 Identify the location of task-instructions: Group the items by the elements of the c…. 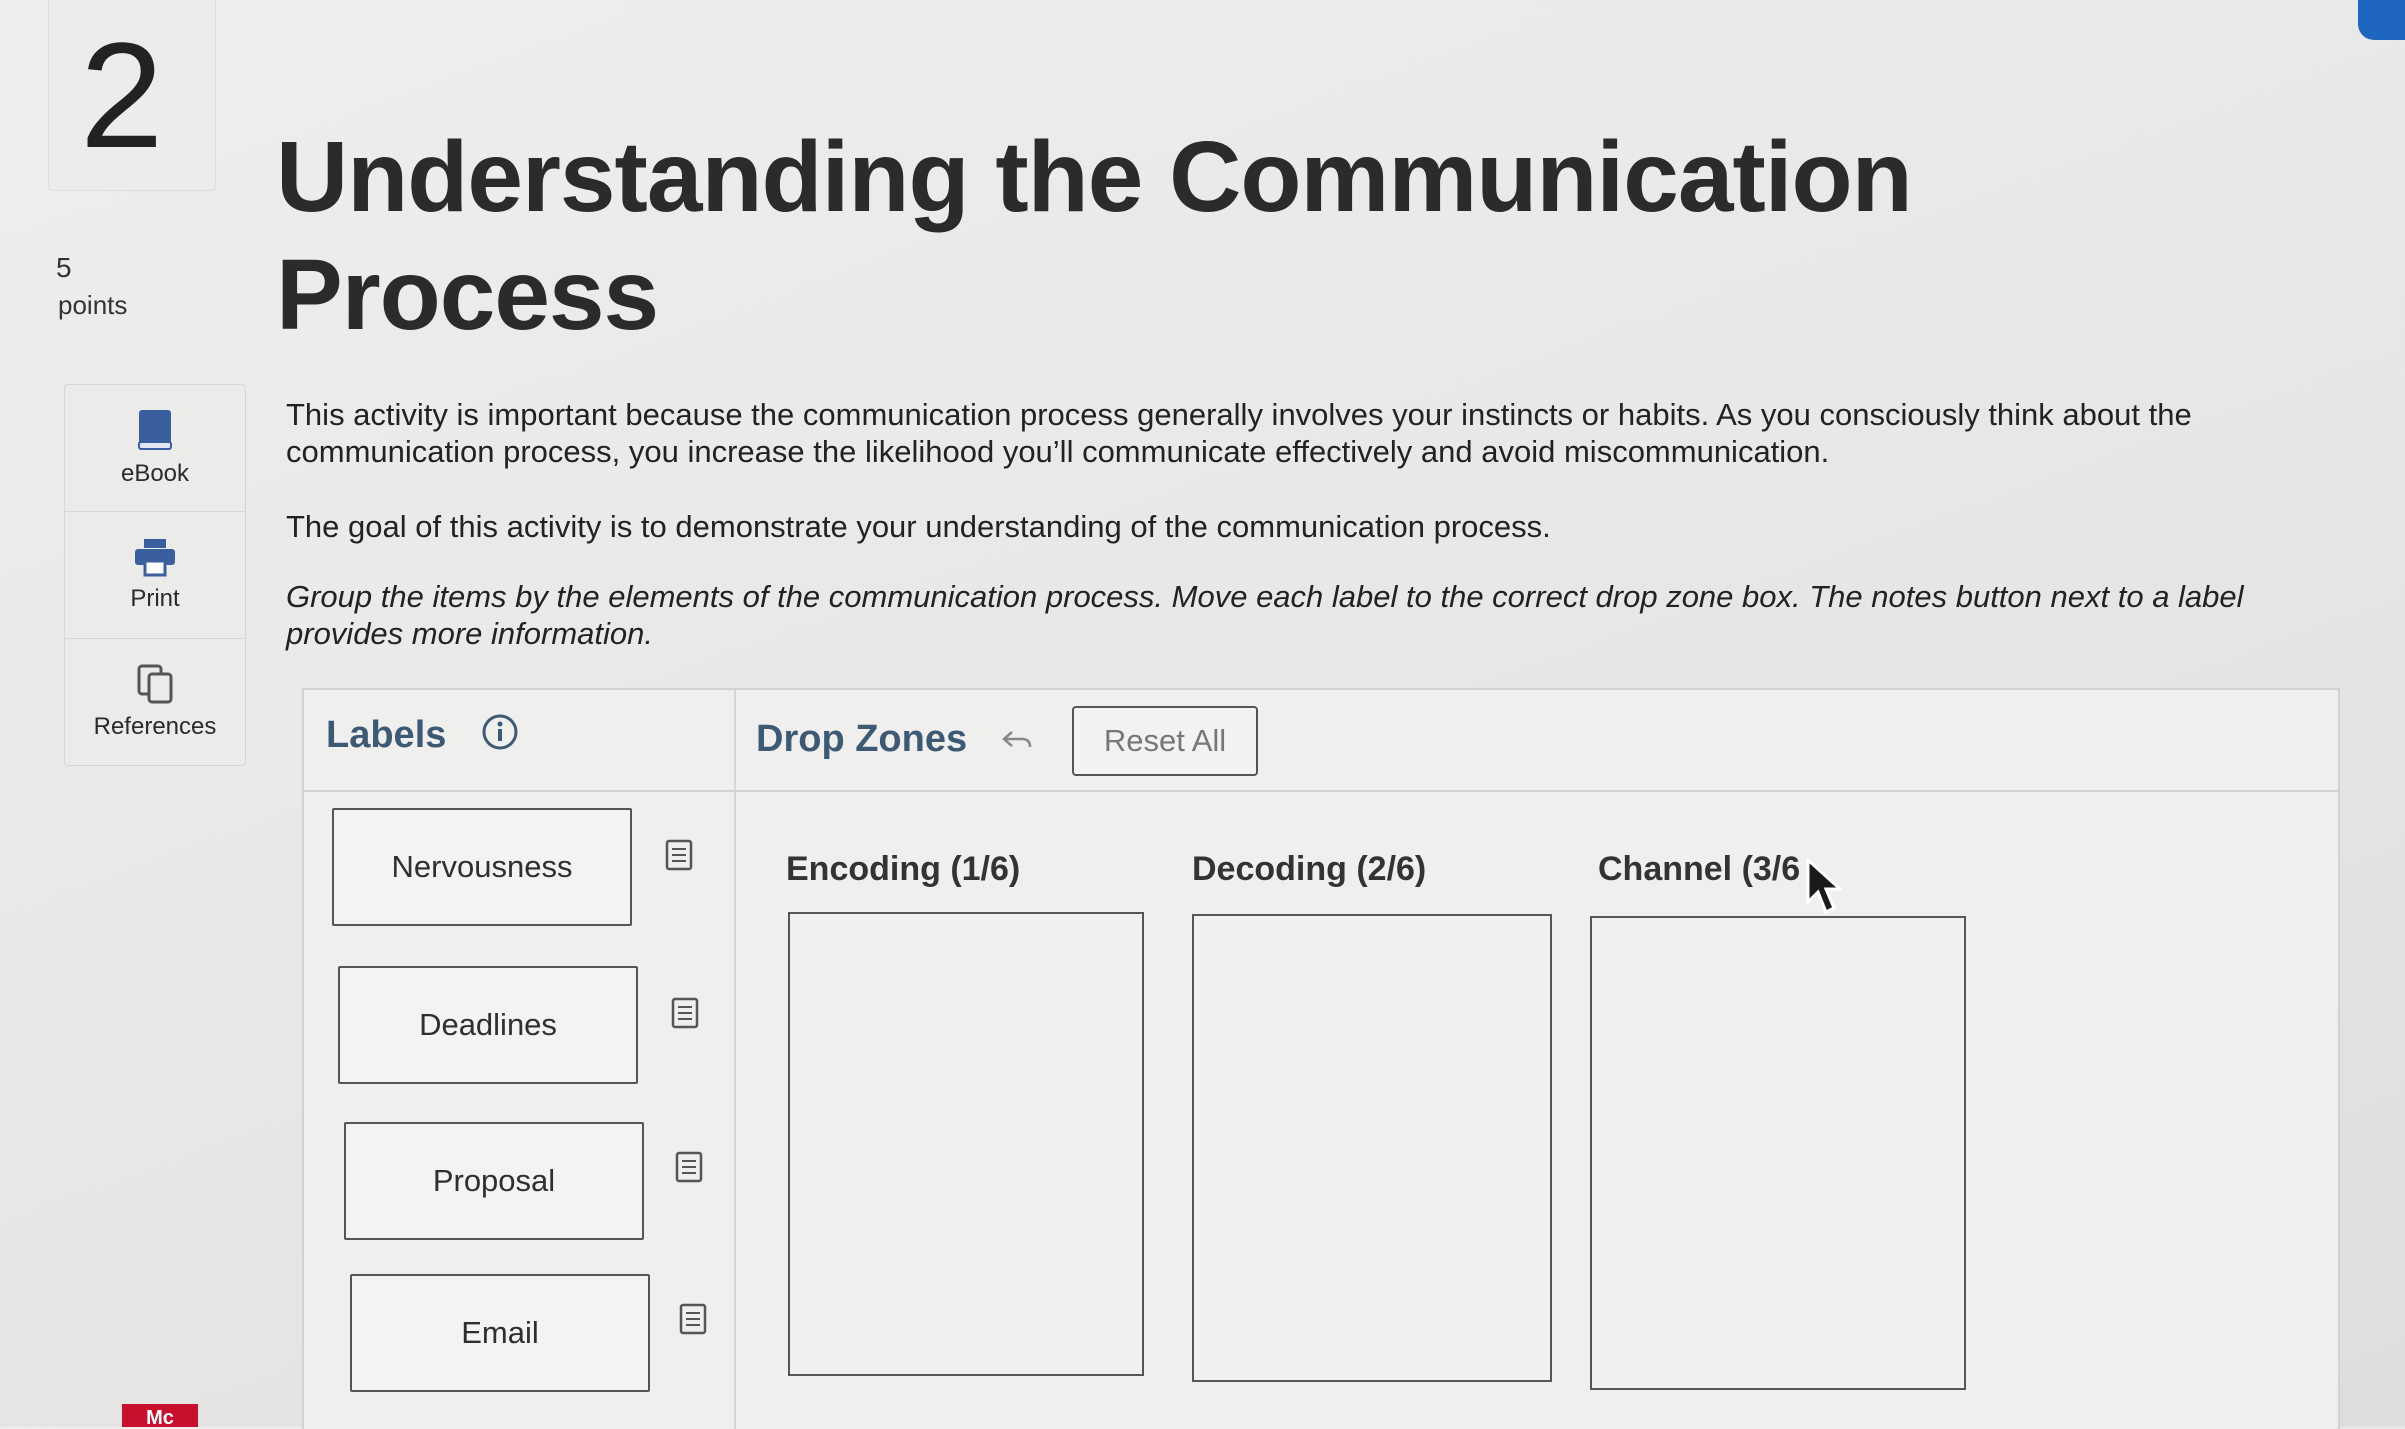
(1265, 615).